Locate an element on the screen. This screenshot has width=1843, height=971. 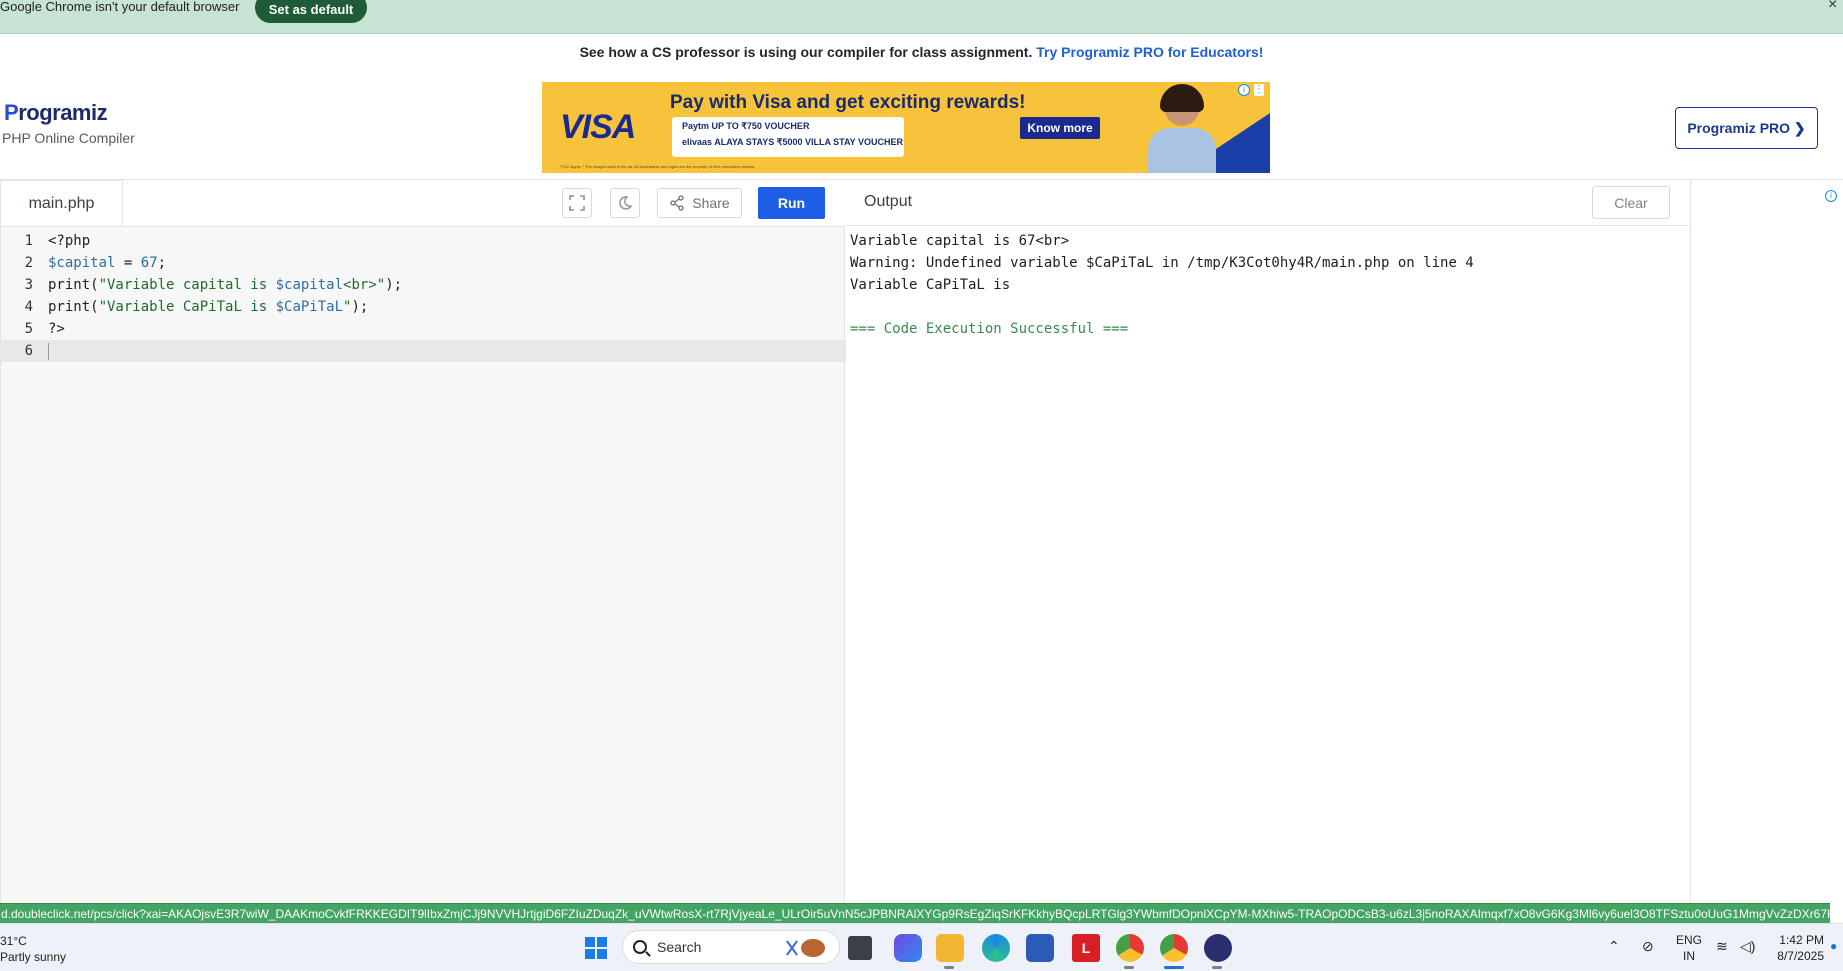
output-header: Output Clear is located at coordinates (1268, 203).